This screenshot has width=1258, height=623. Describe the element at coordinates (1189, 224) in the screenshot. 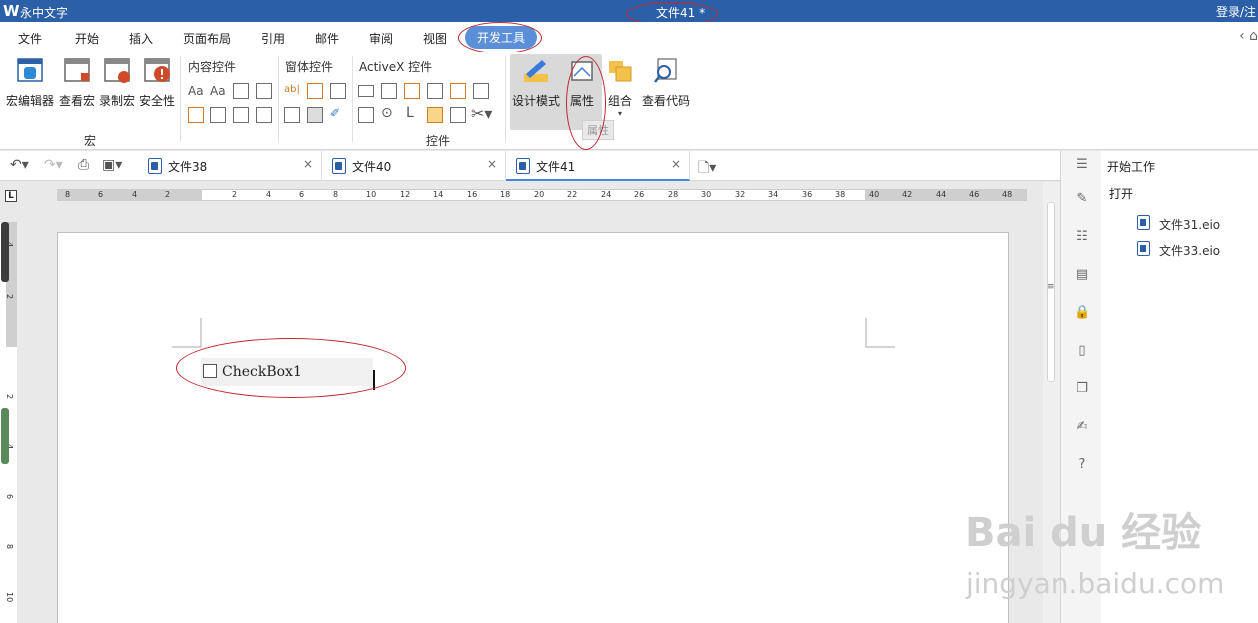

I see `recent-file-item: 文件31.eio` at that location.